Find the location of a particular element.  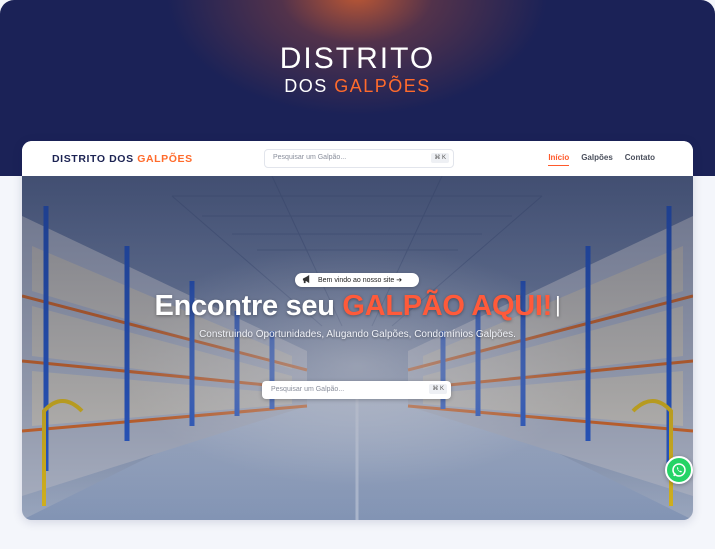

whatsapp-button is located at coordinates (679, 470).